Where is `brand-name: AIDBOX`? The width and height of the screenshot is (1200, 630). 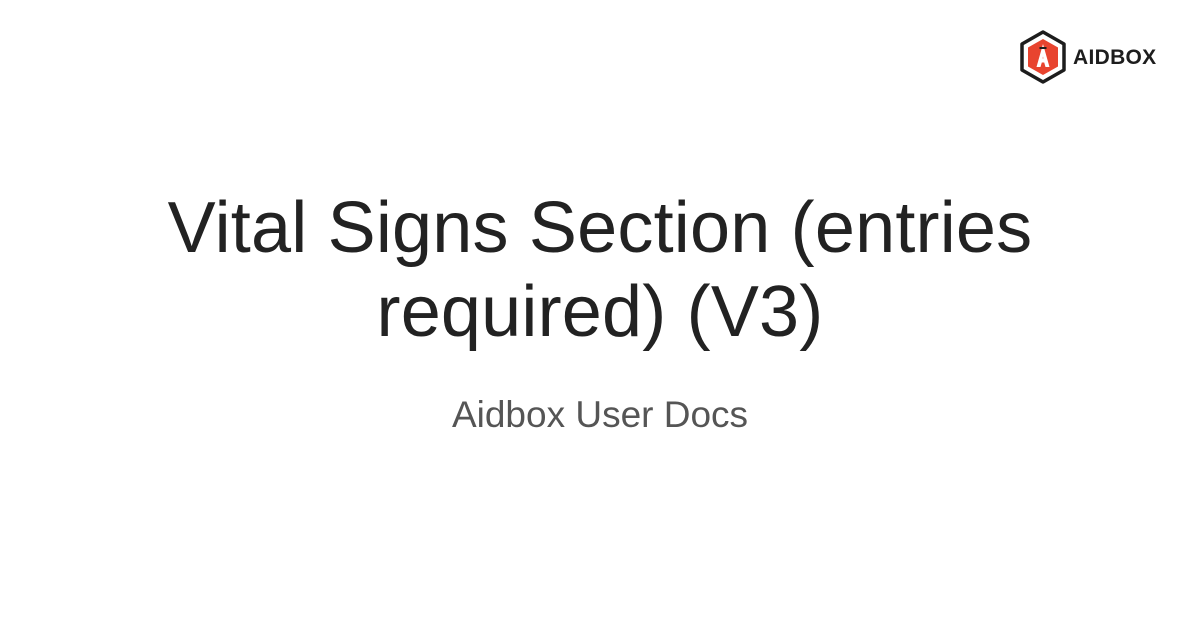 brand-name: AIDBOX is located at coordinates (1115, 57).